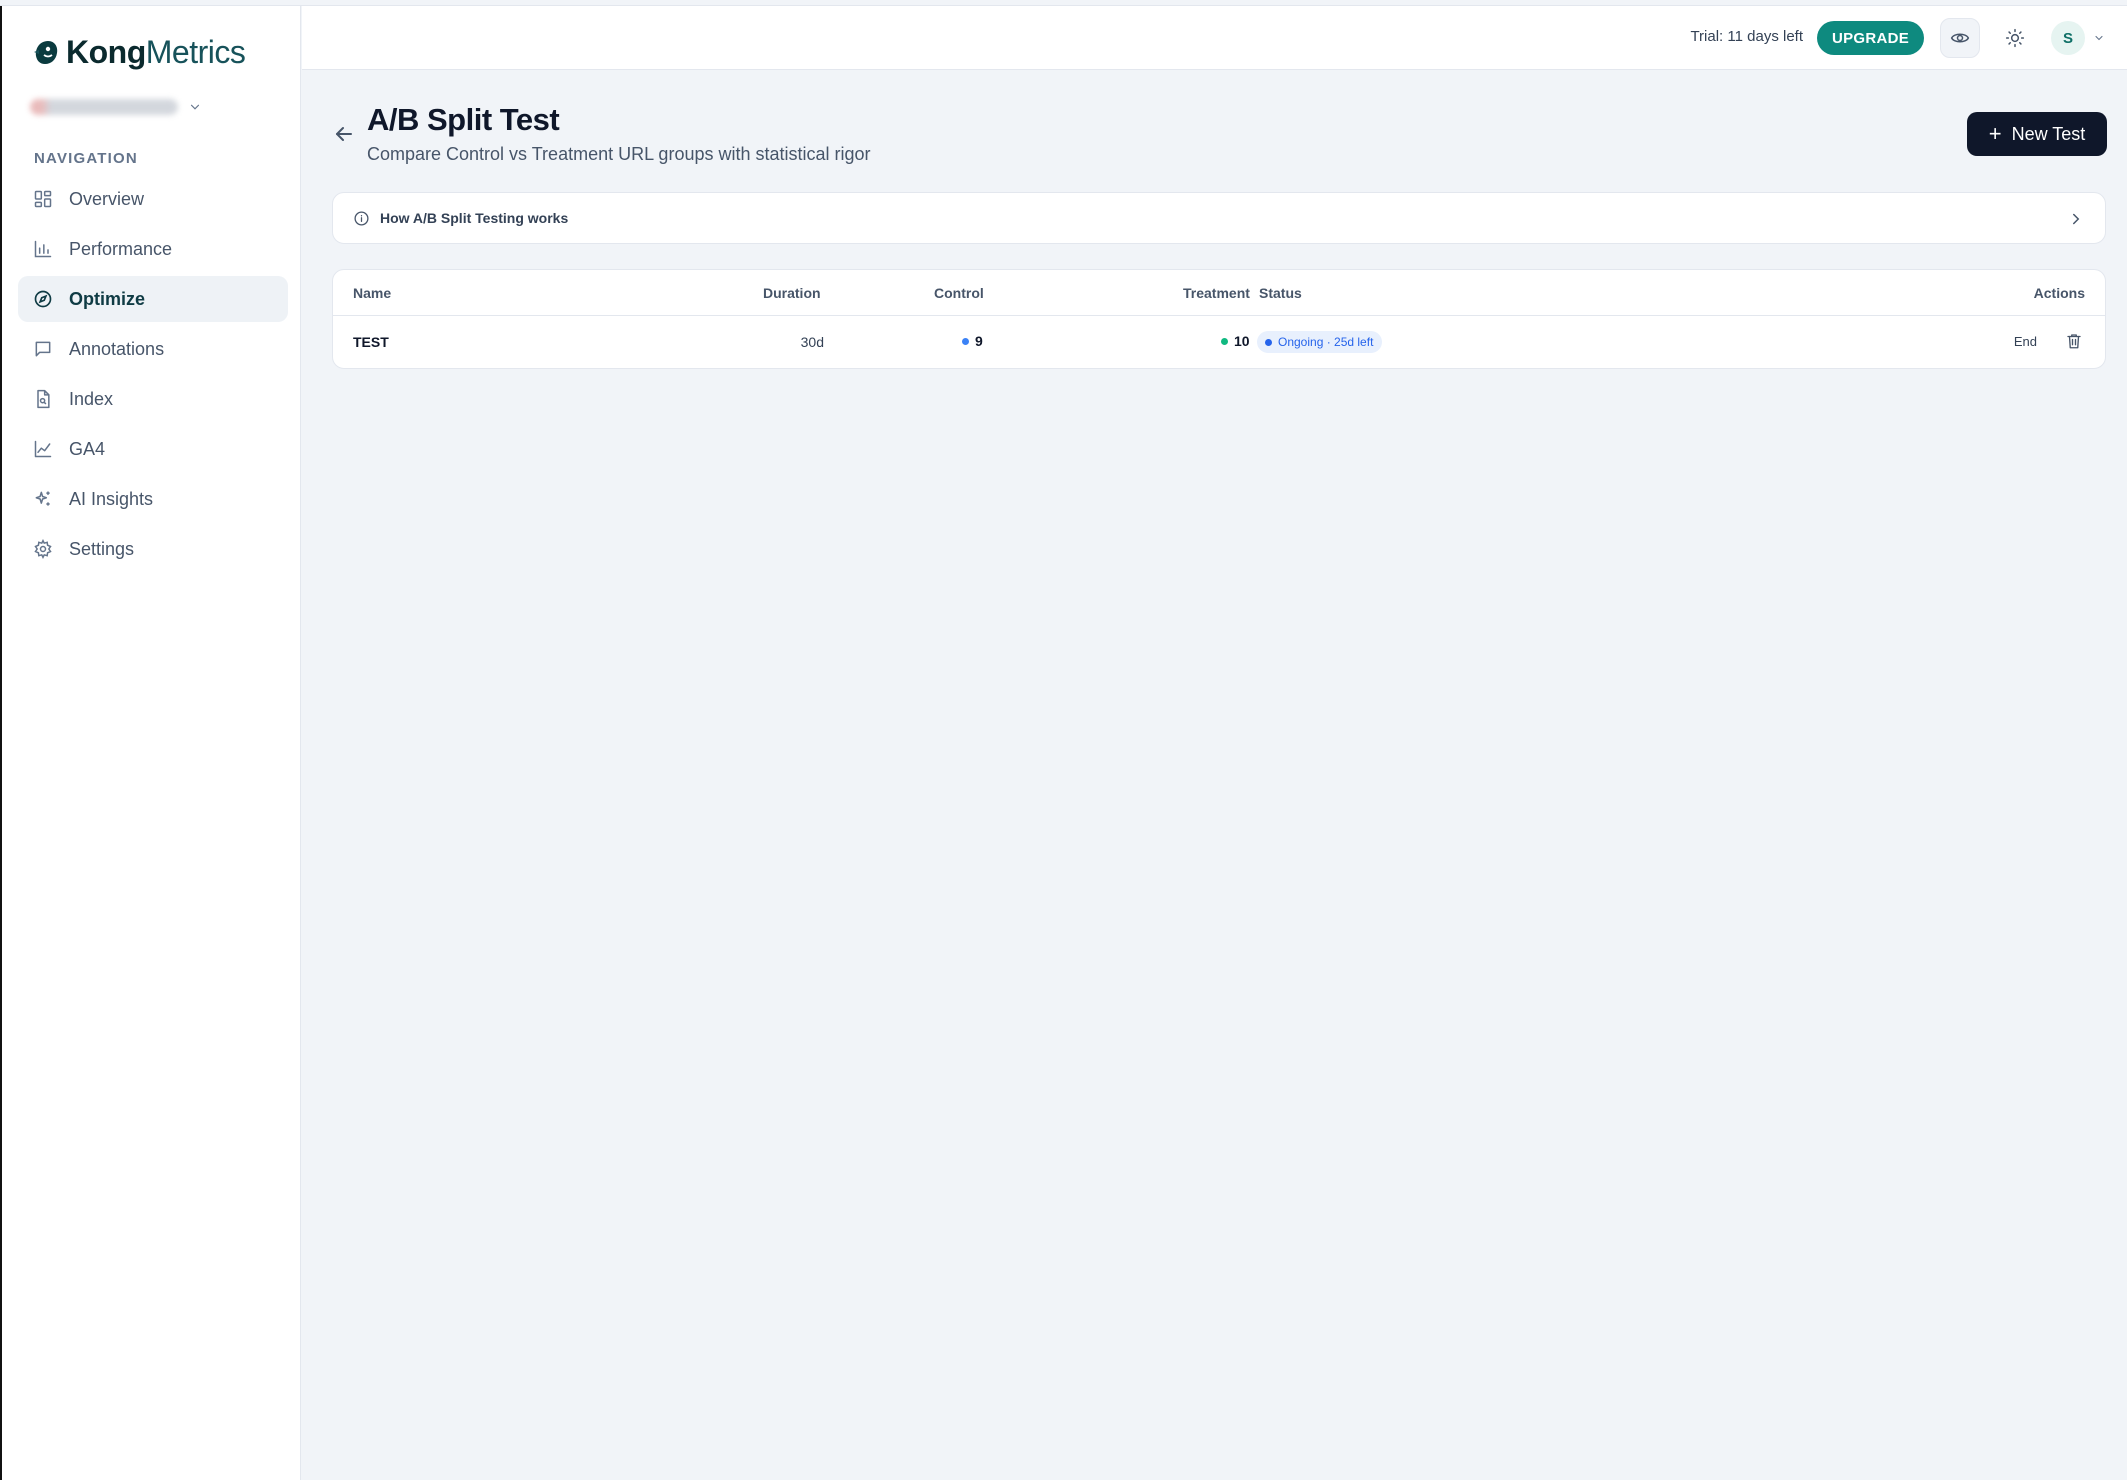 This screenshot has width=2127, height=1480. I want to click on trash-icon, so click(2074, 341).